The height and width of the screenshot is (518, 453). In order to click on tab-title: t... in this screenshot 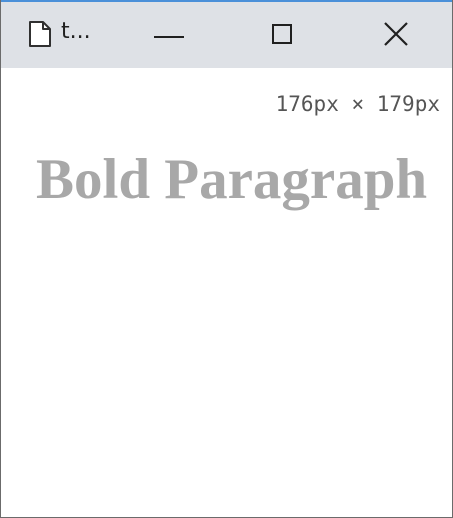, I will do `click(76, 32)`.